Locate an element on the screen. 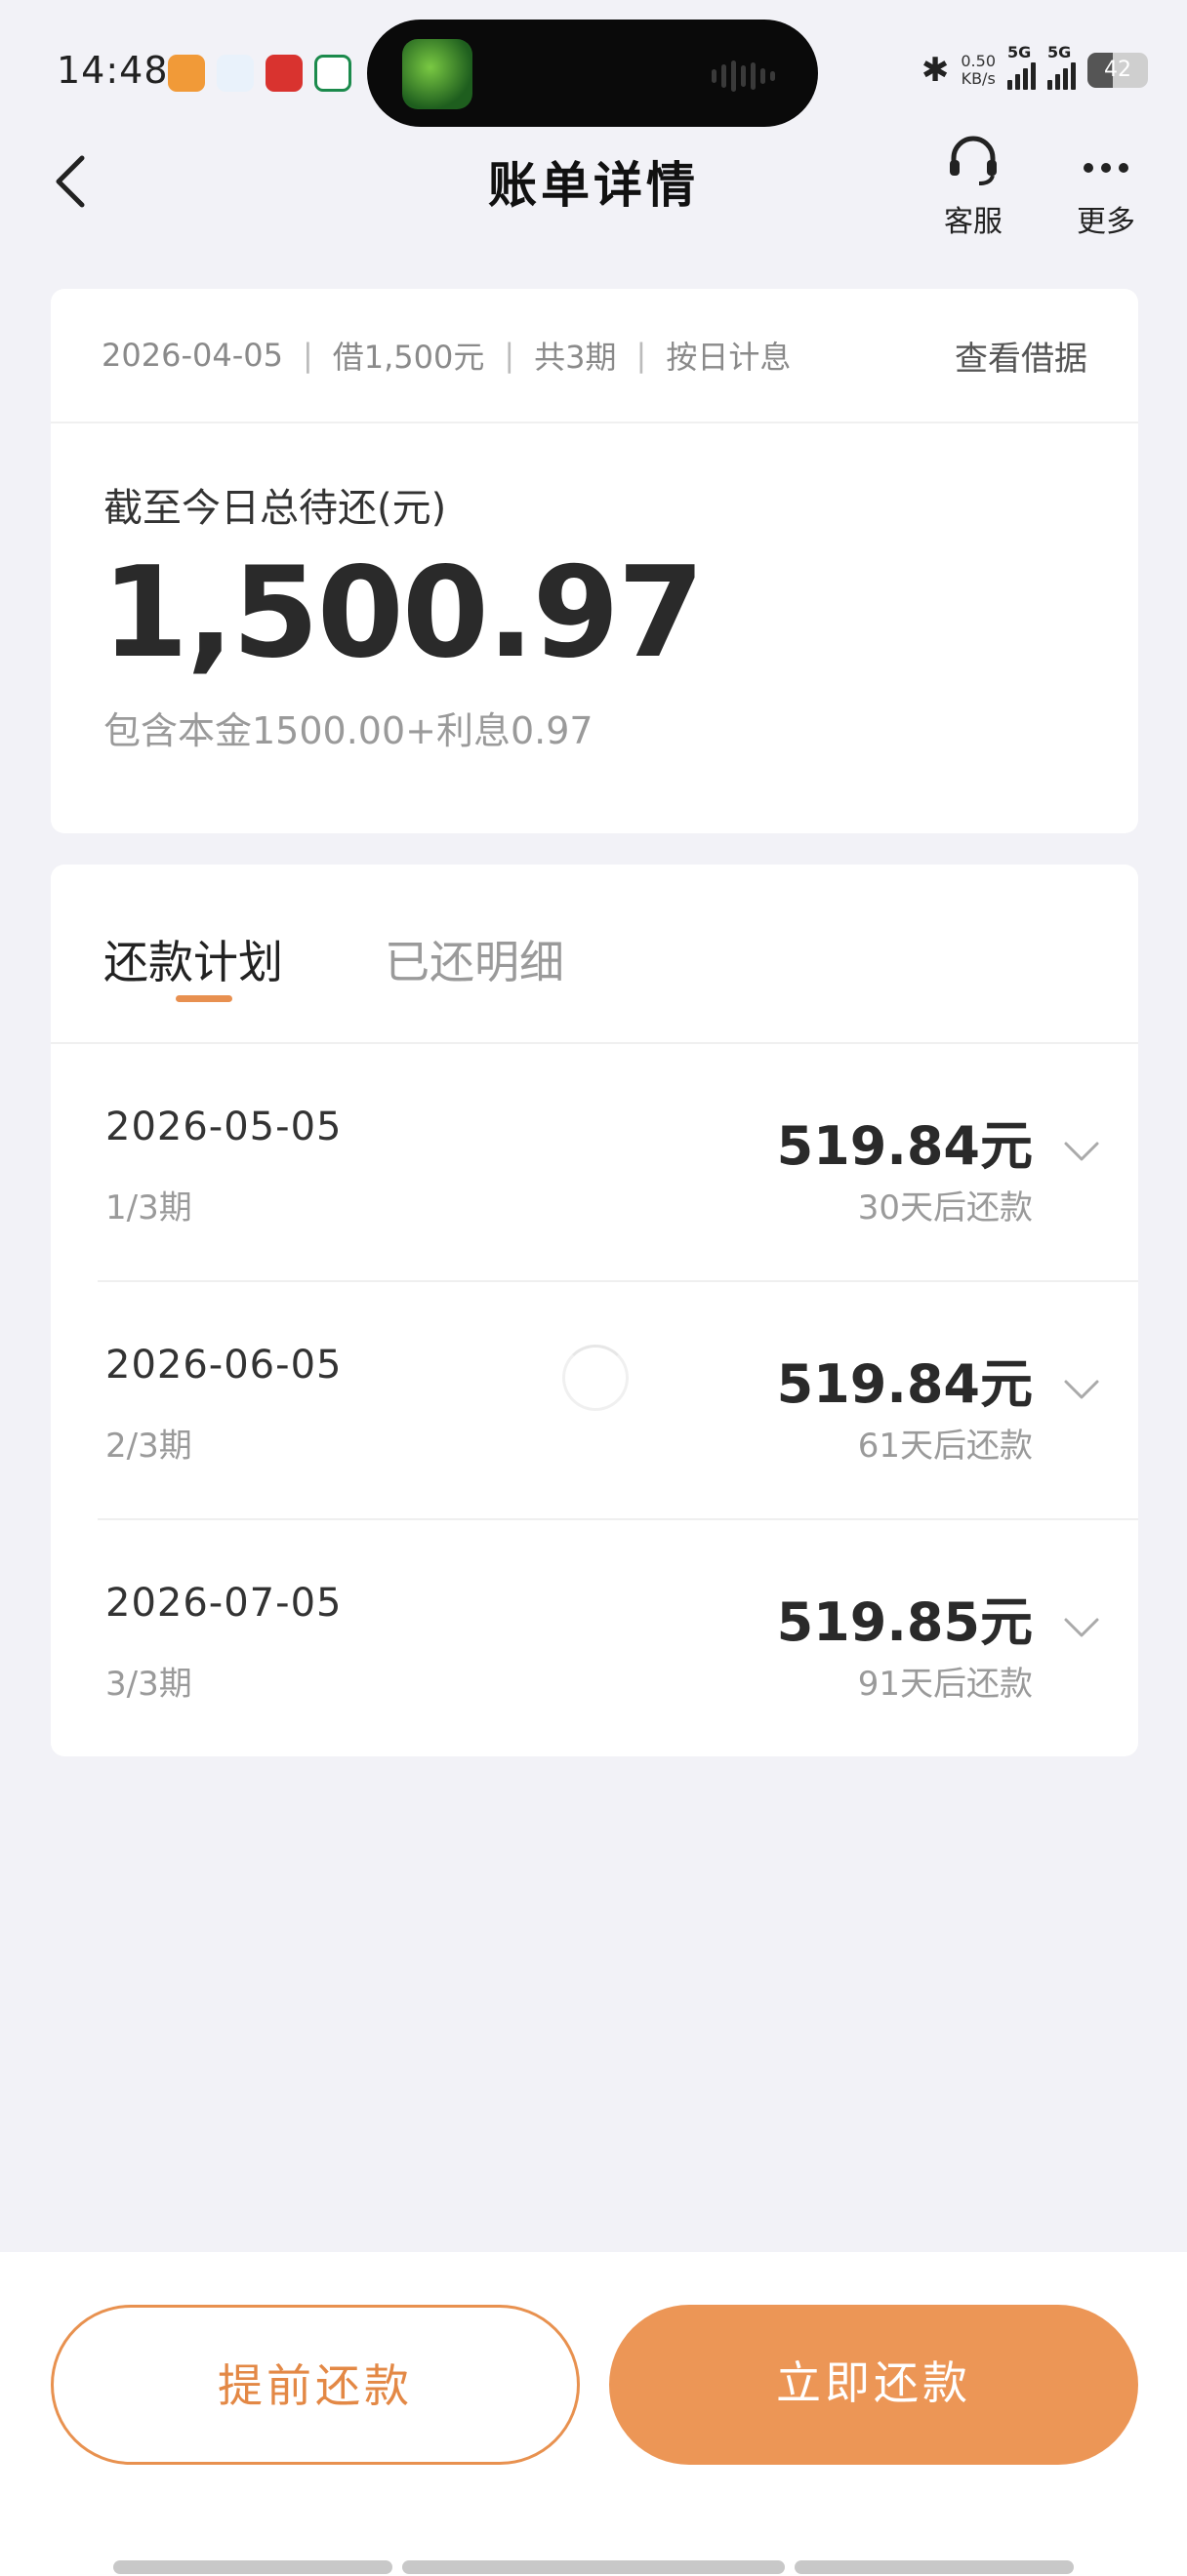  more-label: 更多 is located at coordinates (1106, 222).